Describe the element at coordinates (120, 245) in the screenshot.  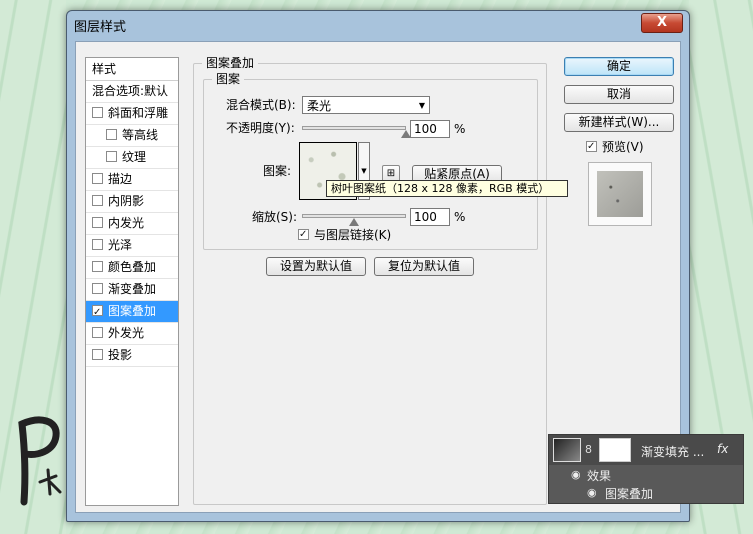
I see `style-item-label: 光泽` at that location.